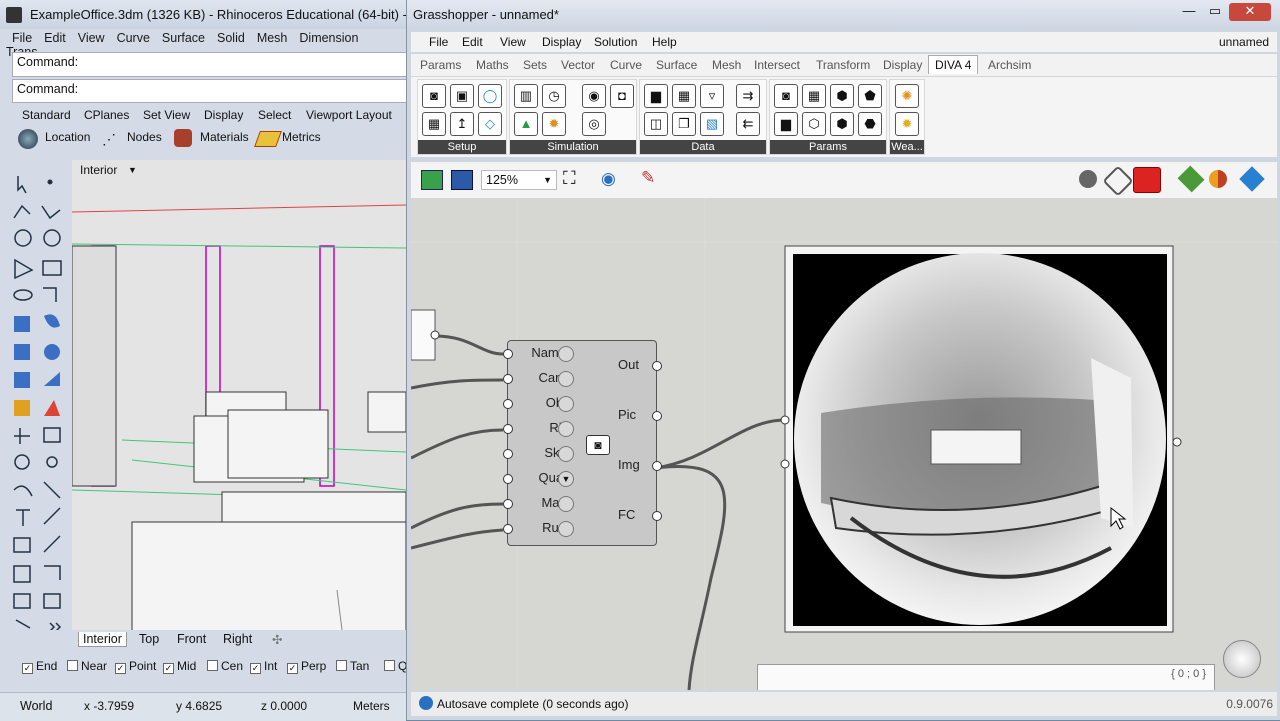 The height and width of the screenshot is (721, 1280). What do you see at coordinates (726, 65) in the screenshot?
I see `tab-mesh: Mesh` at bounding box center [726, 65].